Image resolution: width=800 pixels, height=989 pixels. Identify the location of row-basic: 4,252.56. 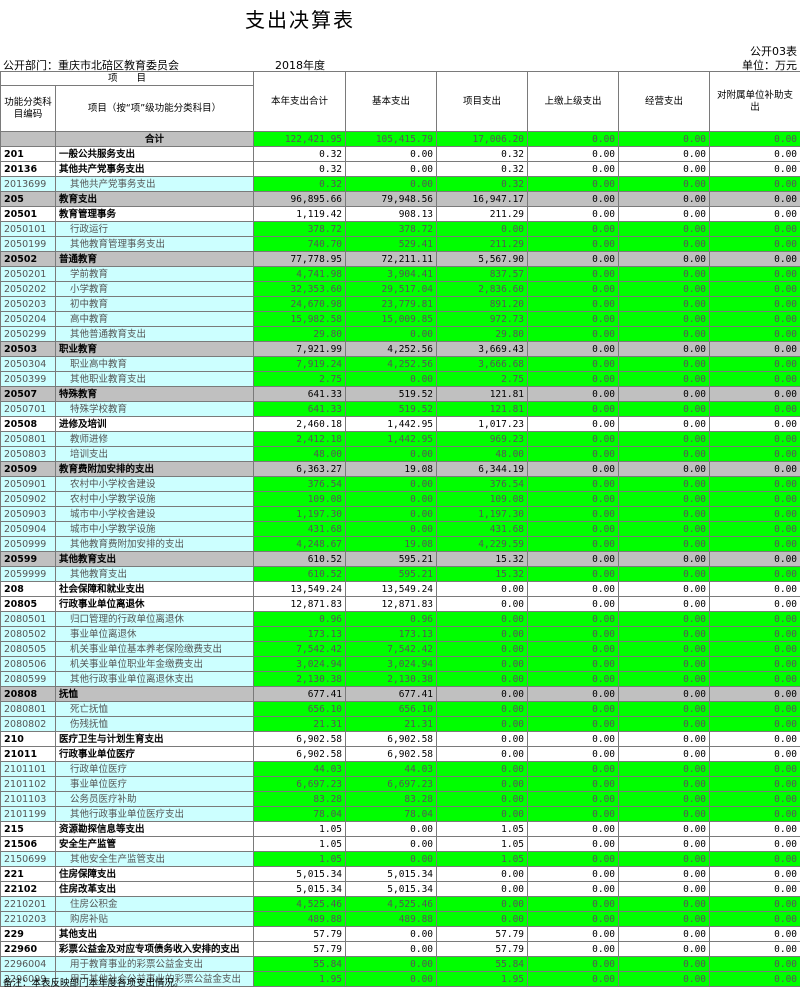
(391, 349).